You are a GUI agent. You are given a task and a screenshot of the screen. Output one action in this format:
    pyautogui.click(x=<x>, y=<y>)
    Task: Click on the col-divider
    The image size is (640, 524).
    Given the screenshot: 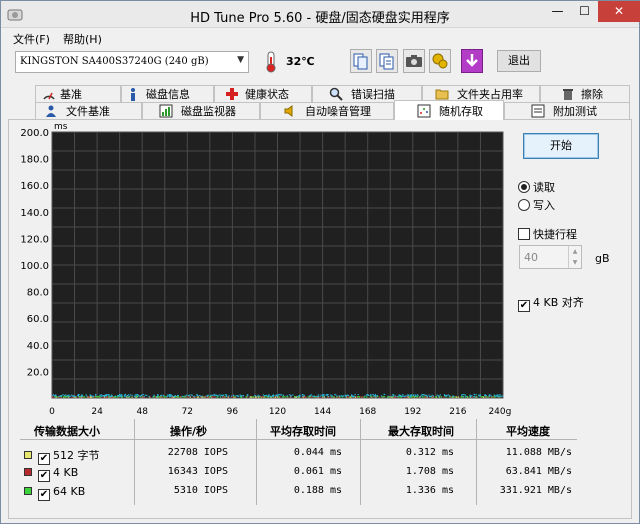 What is the action you would take?
    pyautogui.click(x=134, y=462)
    